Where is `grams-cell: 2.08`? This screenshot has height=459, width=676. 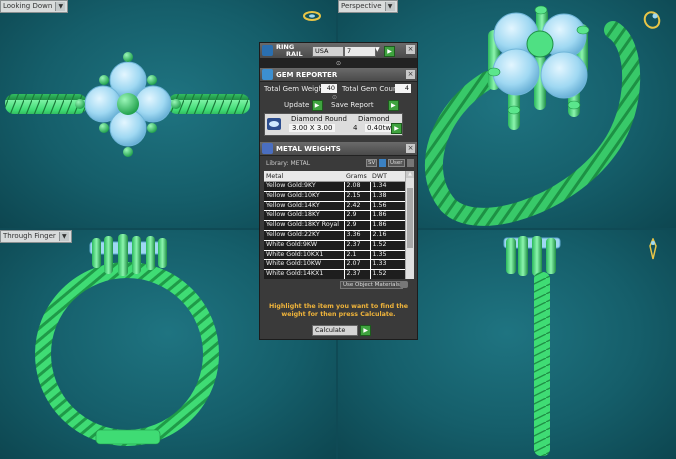
grams-cell: 2.08 is located at coordinates (356, 186).